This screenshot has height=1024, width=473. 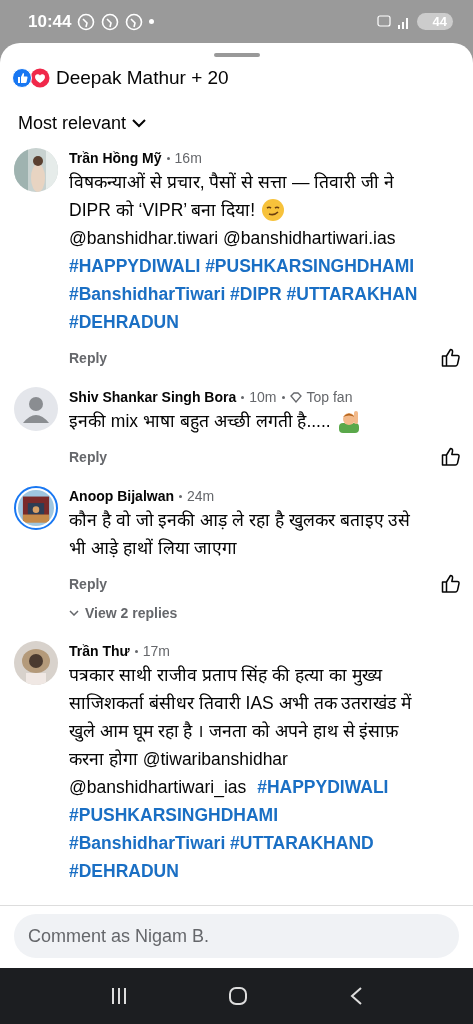 What do you see at coordinates (99, 651) in the screenshot?
I see `author-name: Trần Thư` at bounding box center [99, 651].